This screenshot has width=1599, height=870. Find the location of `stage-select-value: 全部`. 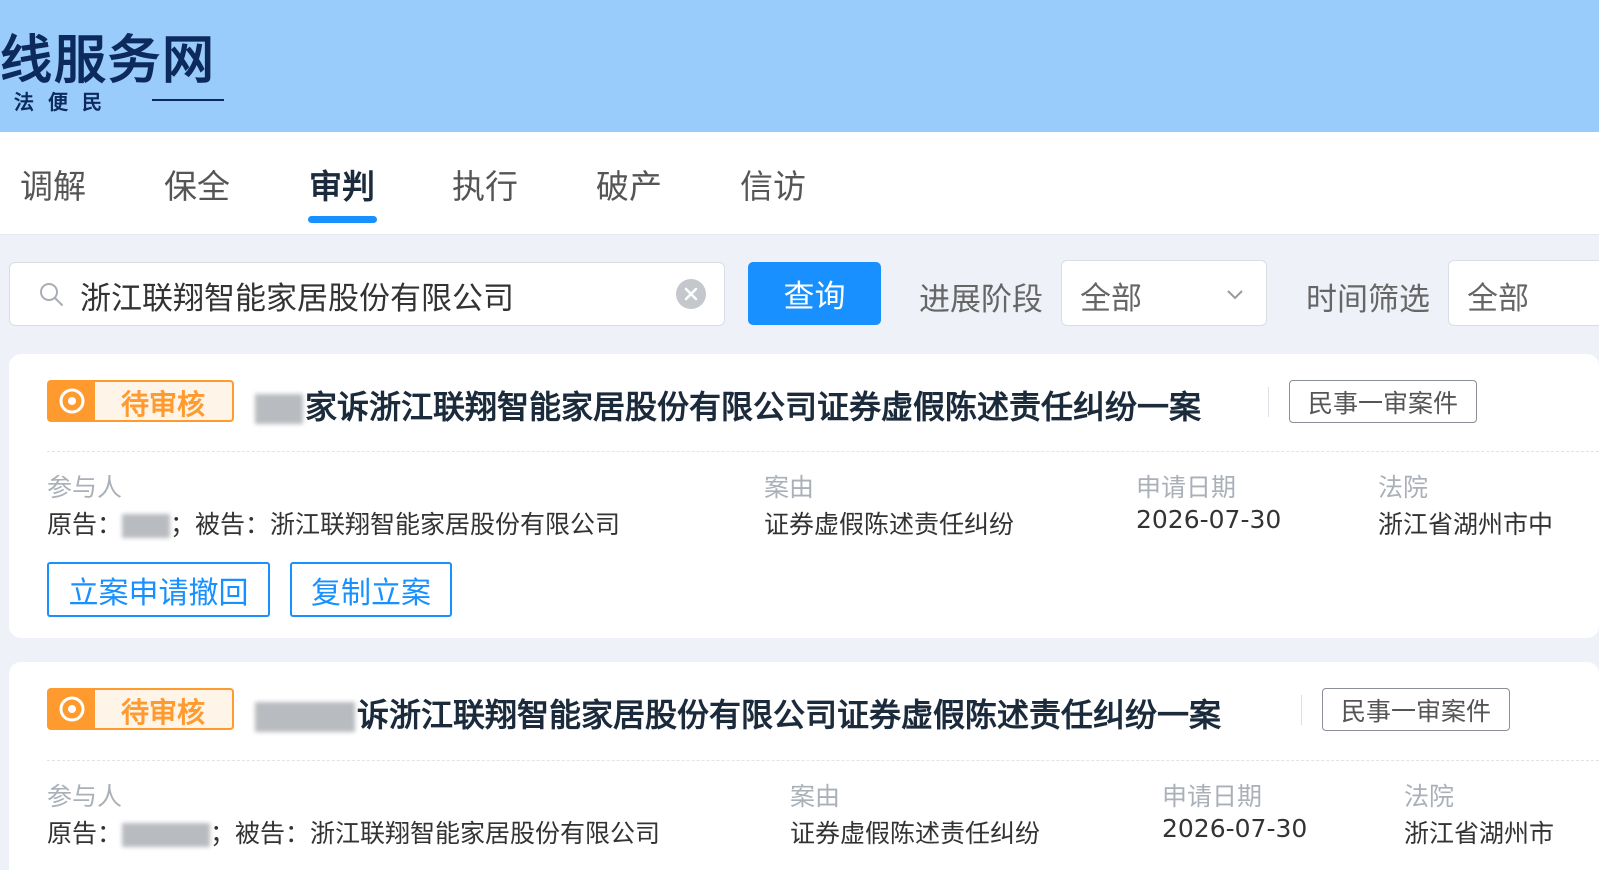

stage-select-value: 全部 is located at coordinates (1111, 299).